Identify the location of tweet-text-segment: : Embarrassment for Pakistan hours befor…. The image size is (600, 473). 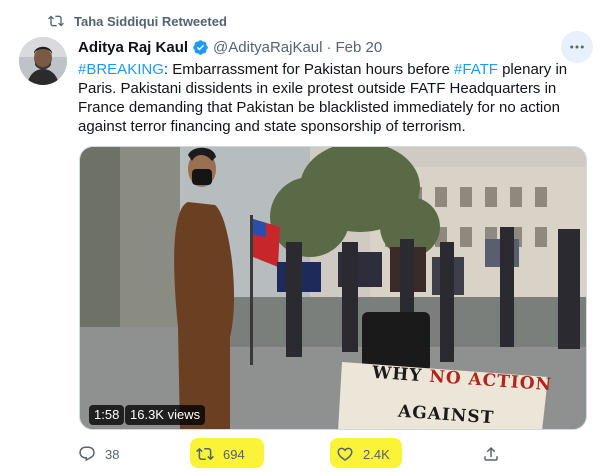
(309, 69).